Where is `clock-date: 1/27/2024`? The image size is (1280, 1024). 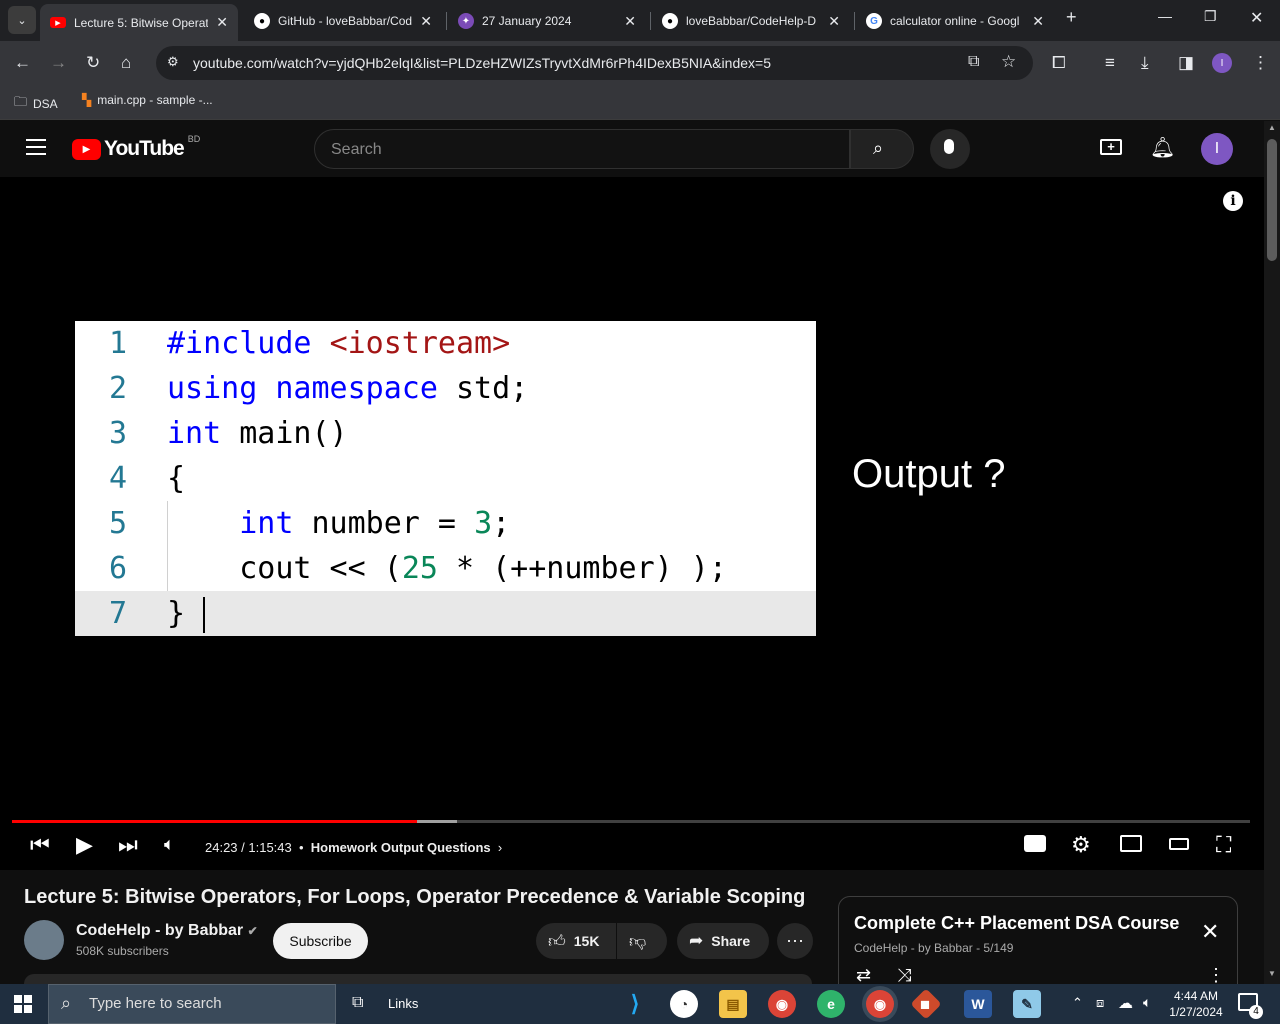 clock-date: 1/27/2024 is located at coordinates (1196, 1012).